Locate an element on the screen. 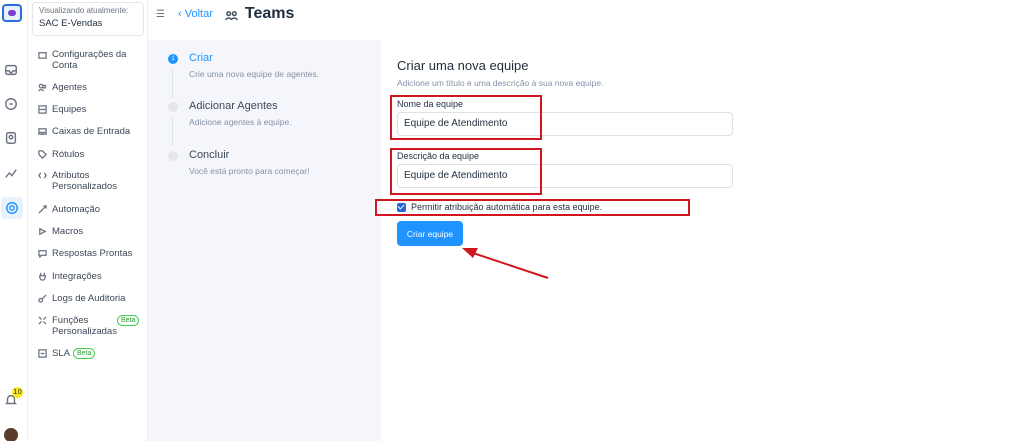 This screenshot has height=441, width=1024. sidebar-item-audit-logs: Logs de Auditoria is located at coordinates (81, 298).